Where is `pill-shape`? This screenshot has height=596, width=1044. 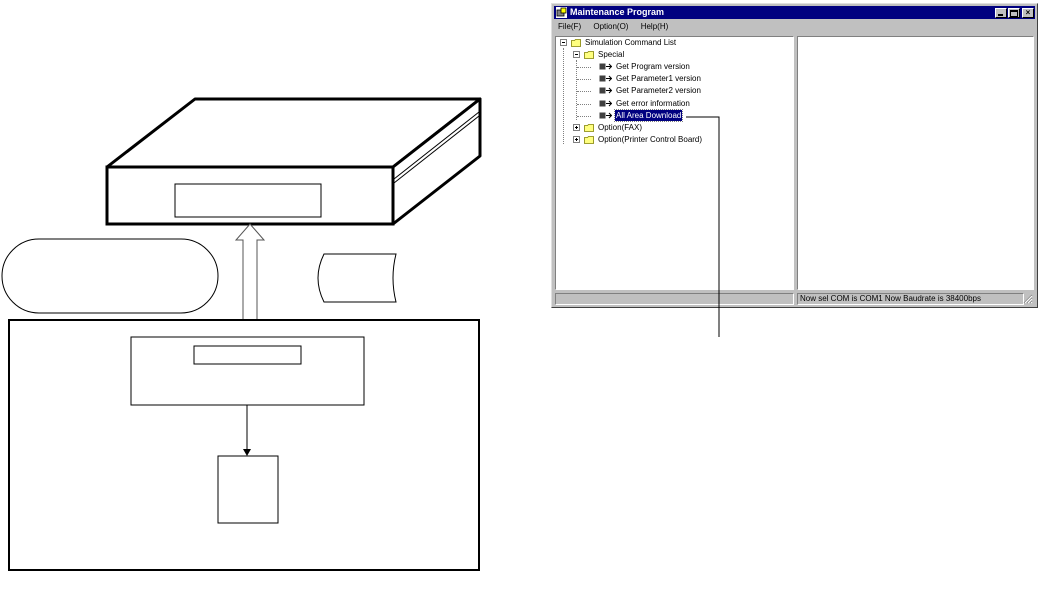 pill-shape is located at coordinates (110, 276).